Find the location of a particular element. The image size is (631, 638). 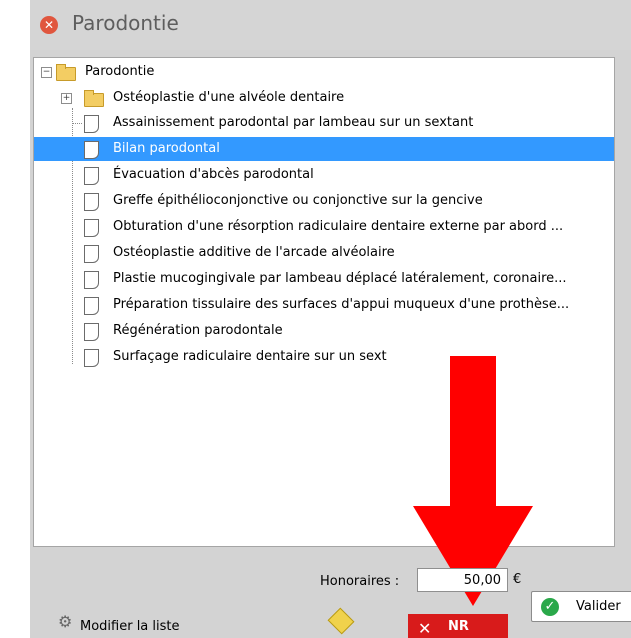

fee-label: Honoraires : is located at coordinates (360, 581).